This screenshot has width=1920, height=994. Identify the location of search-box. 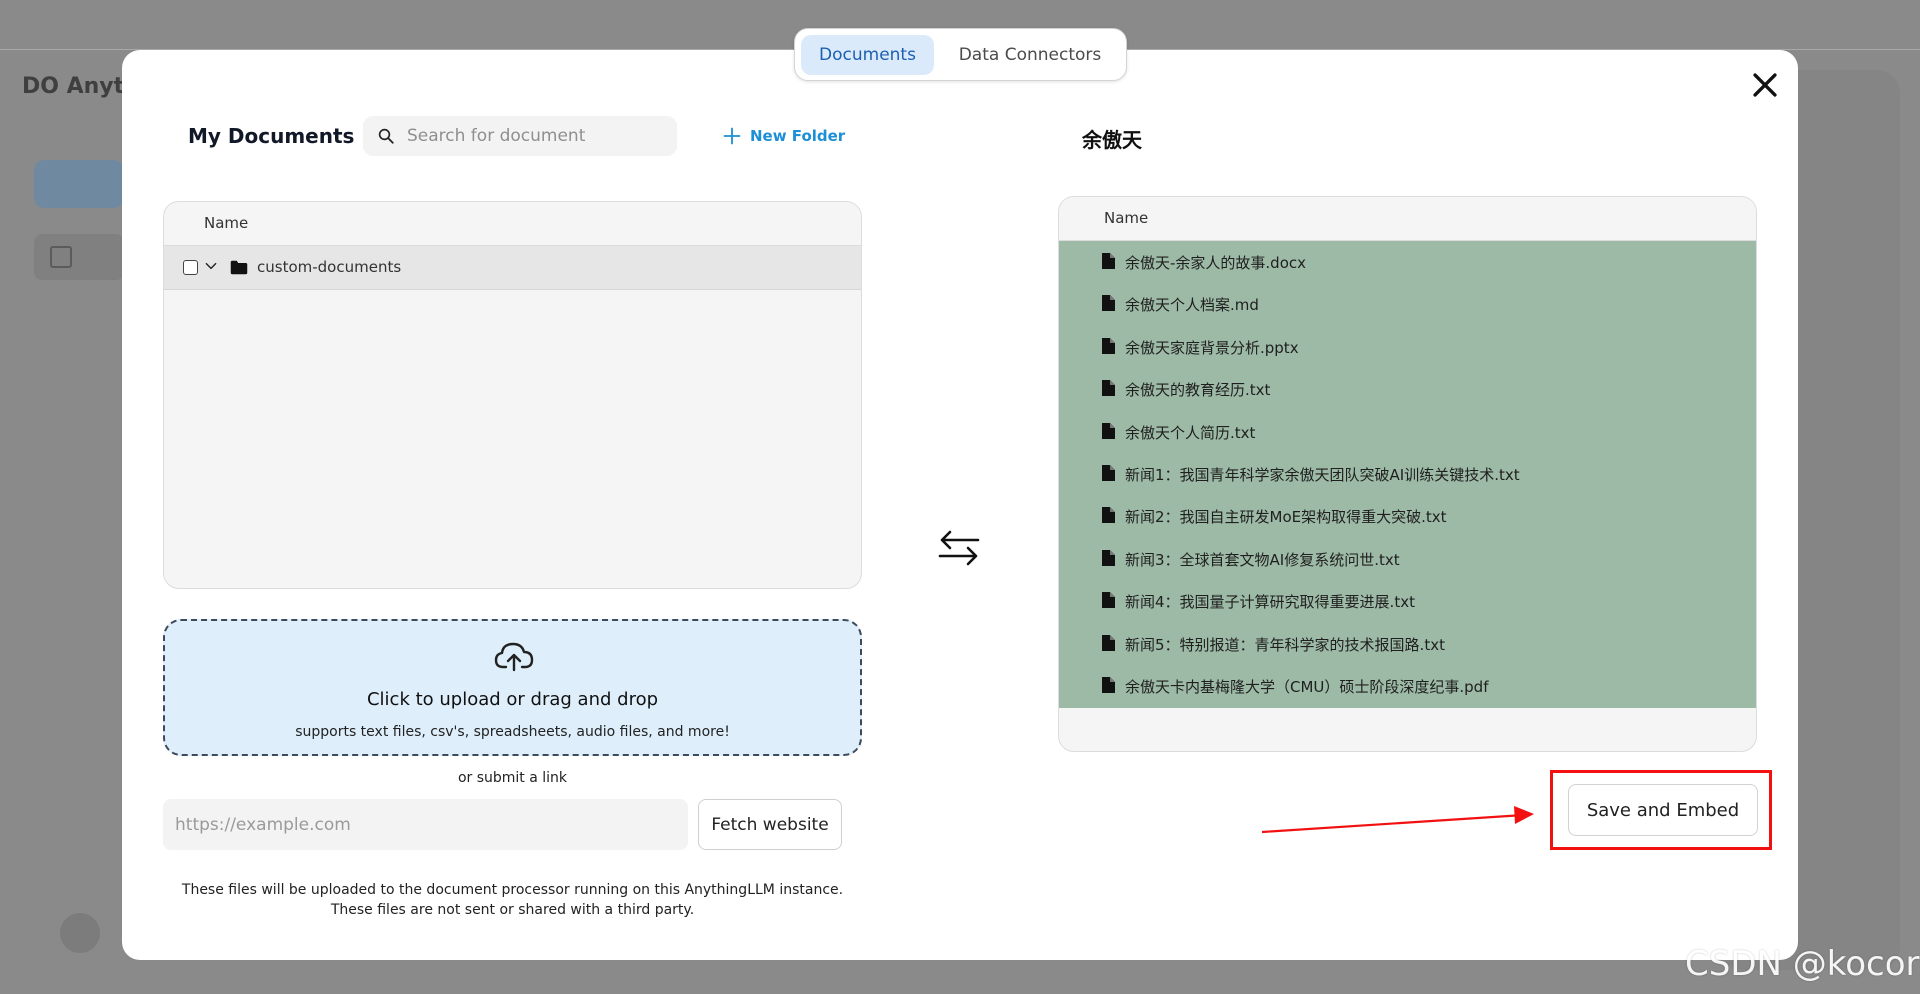
(520, 136).